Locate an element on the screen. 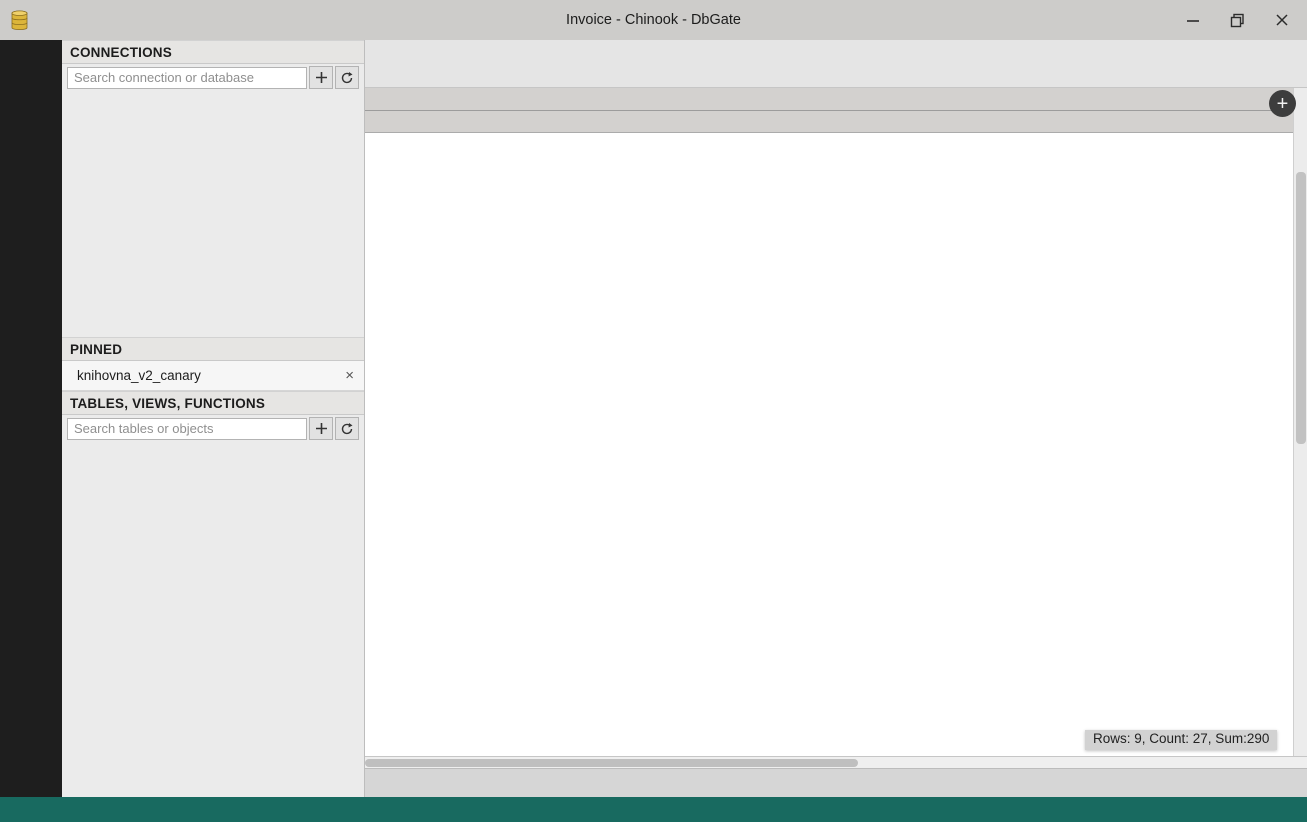 The image size is (1307, 822). horizontal-scrollbar-thumb is located at coordinates (611, 763).